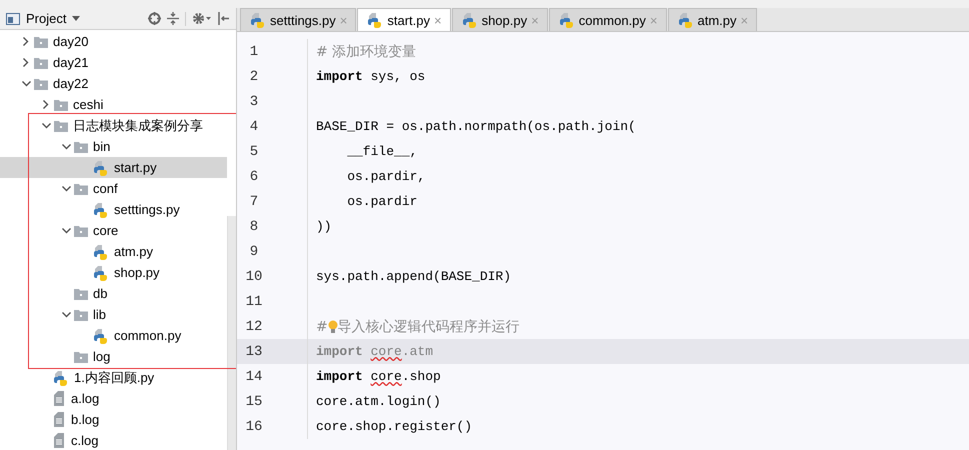 Image resolution: width=969 pixels, height=450 pixels. Describe the element at coordinates (46, 18) in the screenshot. I see `panel-title: Project` at that location.